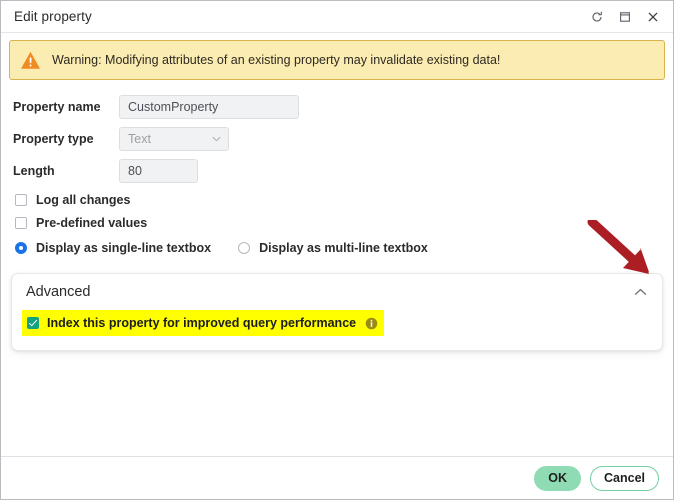  What do you see at coordinates (21, 222) in the screenshot?
I see `pre-defined-values-checkbox` at bounding box center [21, 222].